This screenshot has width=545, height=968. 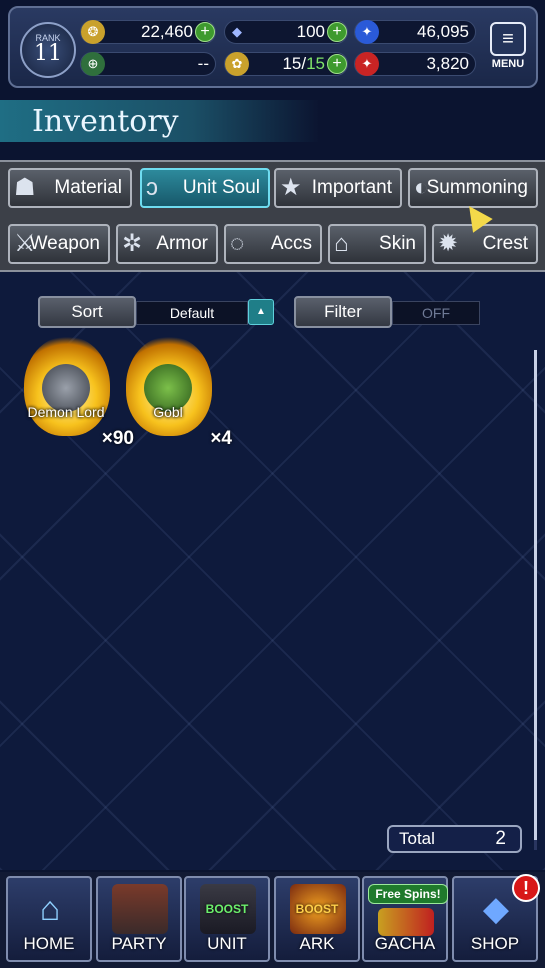 What do you see at coordinates (337, 32) in the screenshot?
I see `add-crystal-button: +` at bounding box center [337, 32].